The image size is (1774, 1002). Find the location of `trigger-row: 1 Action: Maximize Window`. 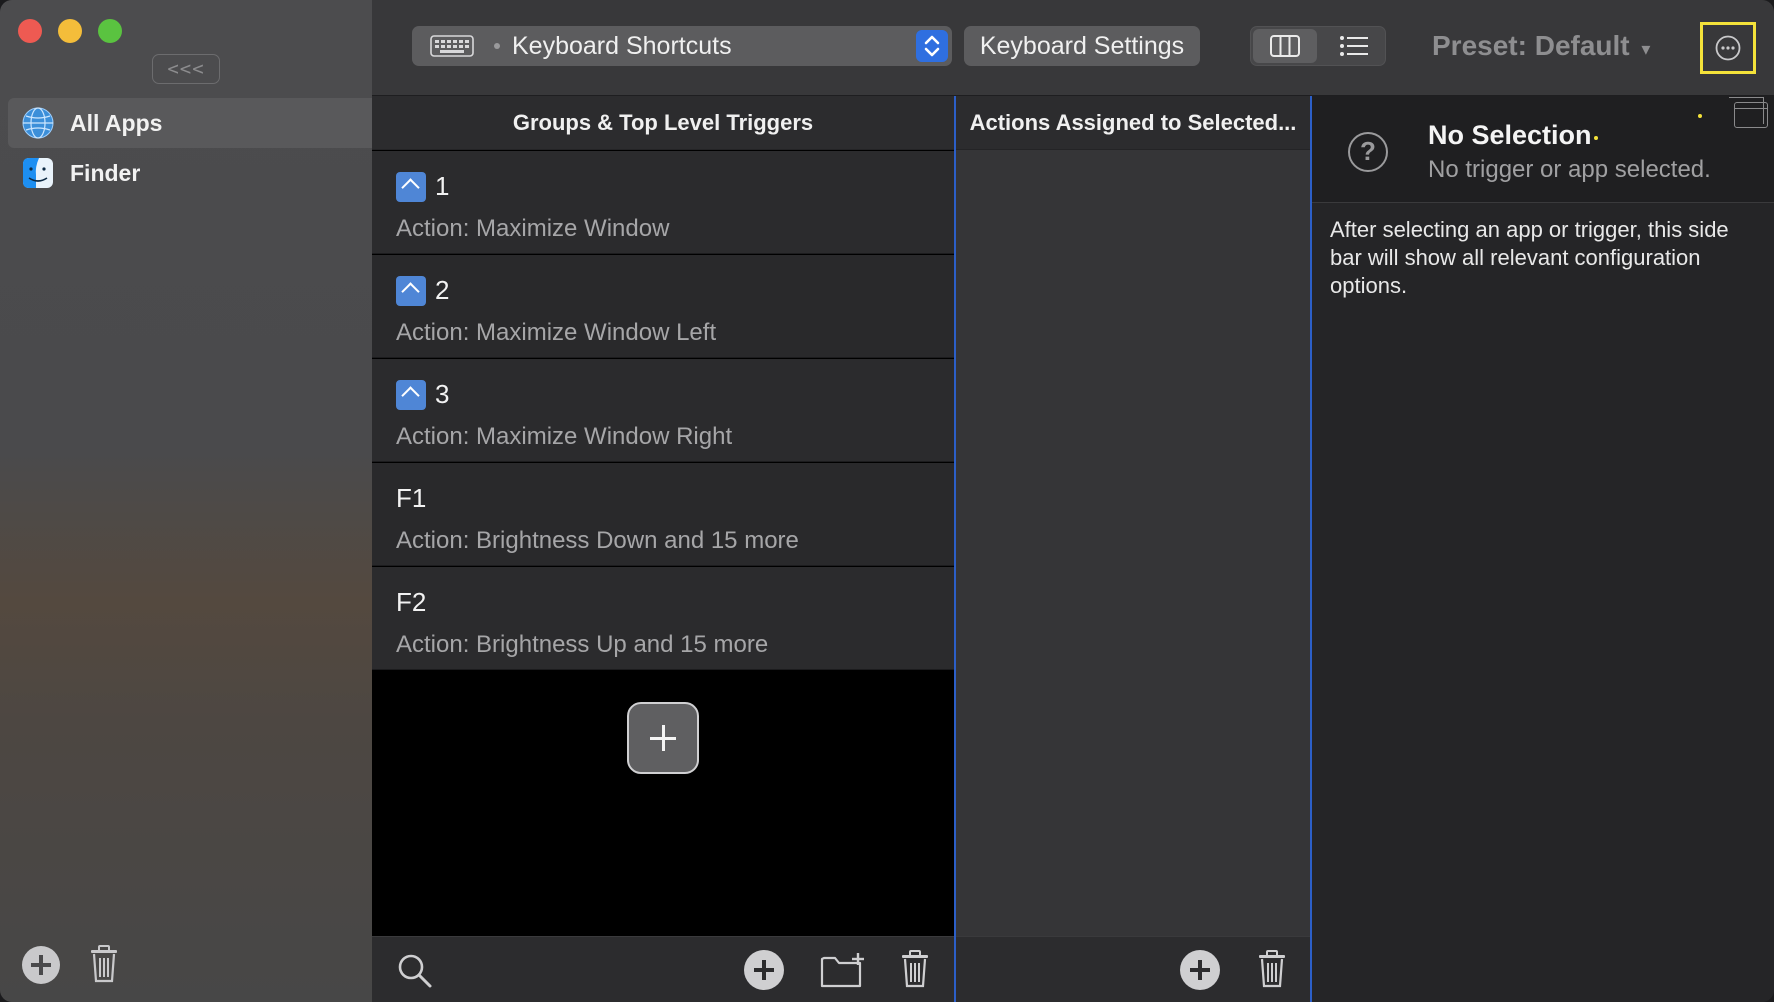

trigger-row: 1 Action: Maximize Window is located at coordinates (663, 202).